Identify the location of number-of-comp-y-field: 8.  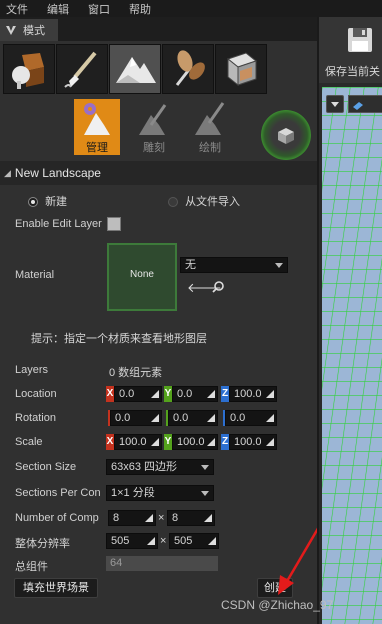
(191, 518).